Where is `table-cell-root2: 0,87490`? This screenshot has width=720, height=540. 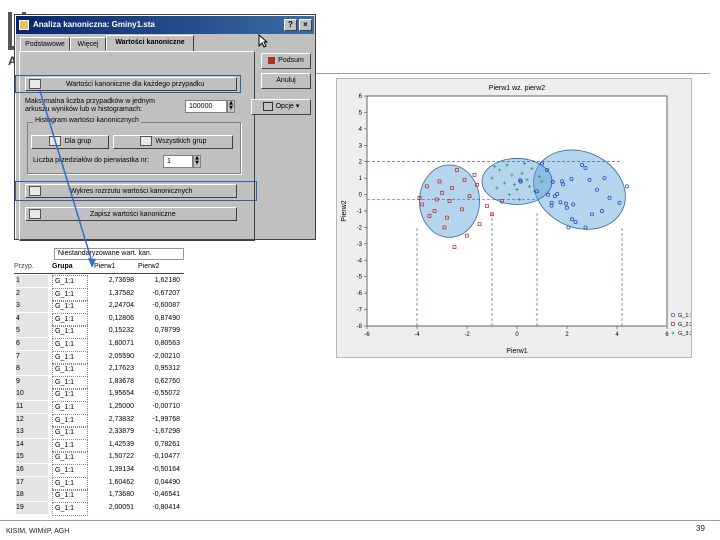
table-cell-root2: 0,87490 is located at coordinates (159, 319).